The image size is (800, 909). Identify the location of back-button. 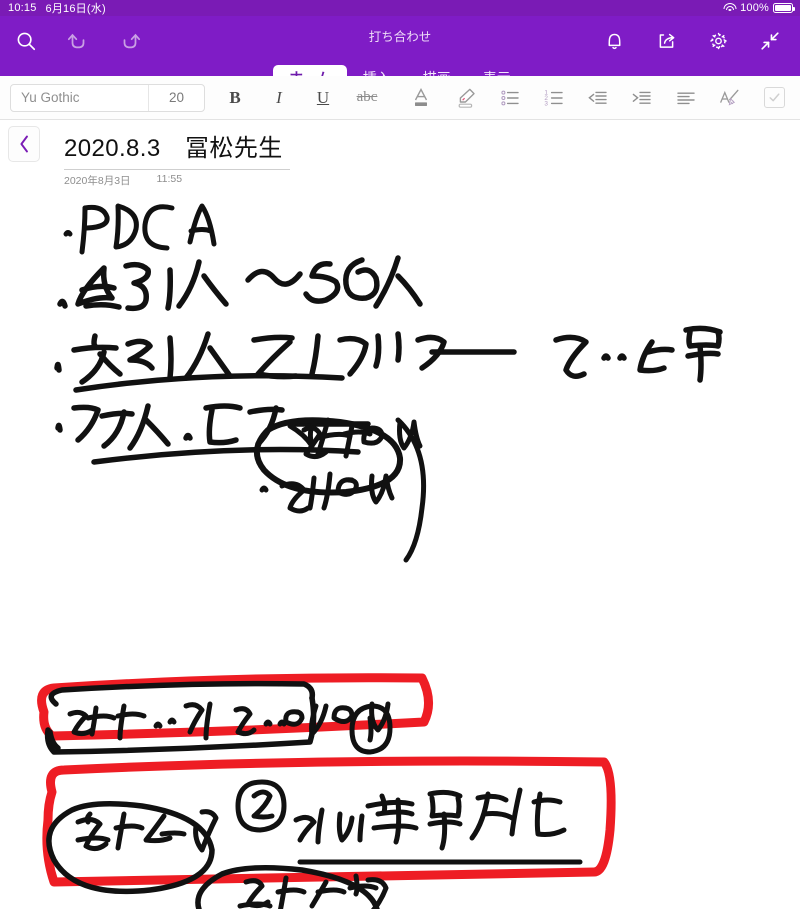
(24, 144).